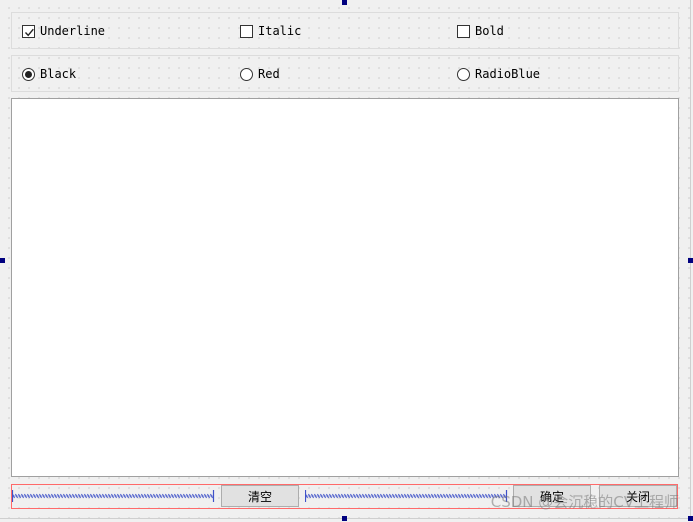 The height and width of the screenshot is (522, 693). I want to click on black-label: Black, so click(58, 74).